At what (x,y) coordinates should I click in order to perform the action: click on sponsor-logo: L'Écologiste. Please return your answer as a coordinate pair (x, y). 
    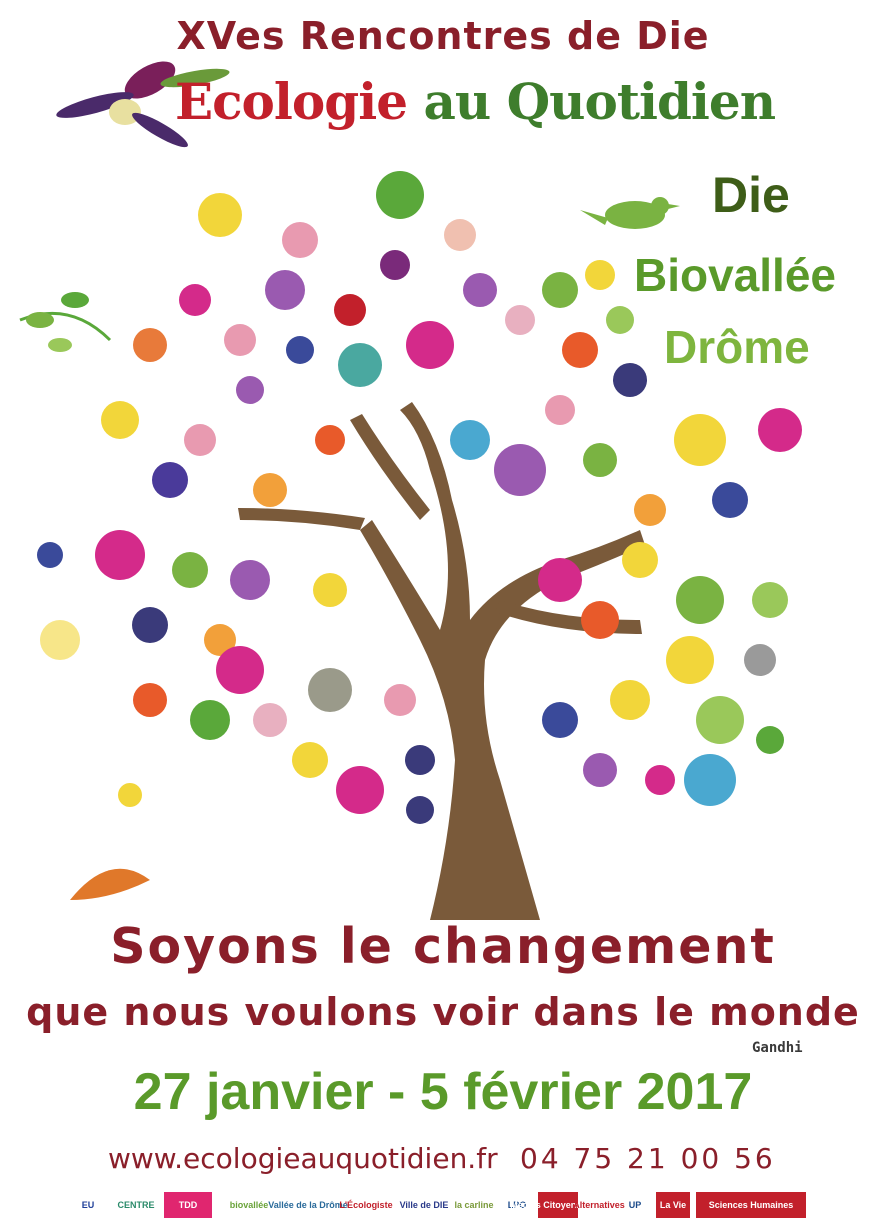
    Looking at the image, I should click on (366, 1205).